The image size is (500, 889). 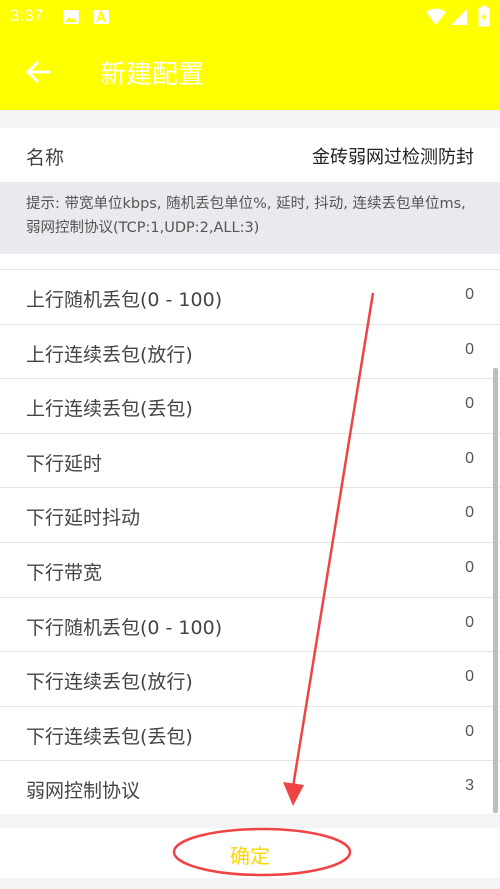 What do you see at coordinates (250, 406) in the screenshot?
I see `settings-row: 上行连续丢包(丢包) 0` at bounding box center [250, 406].